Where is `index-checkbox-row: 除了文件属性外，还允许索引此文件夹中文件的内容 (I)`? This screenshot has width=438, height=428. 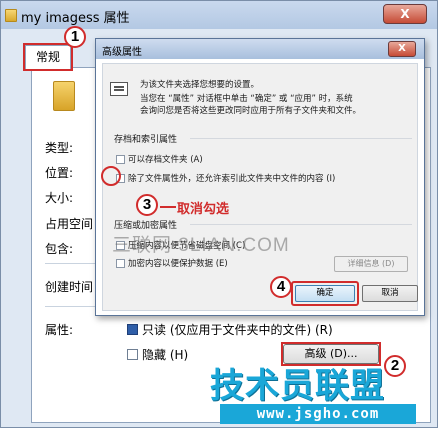 index-checkbox-row: 除了文件属性外，还允许索引此文件夹中文件的内容 (I) is located at coordinates (225, 178).